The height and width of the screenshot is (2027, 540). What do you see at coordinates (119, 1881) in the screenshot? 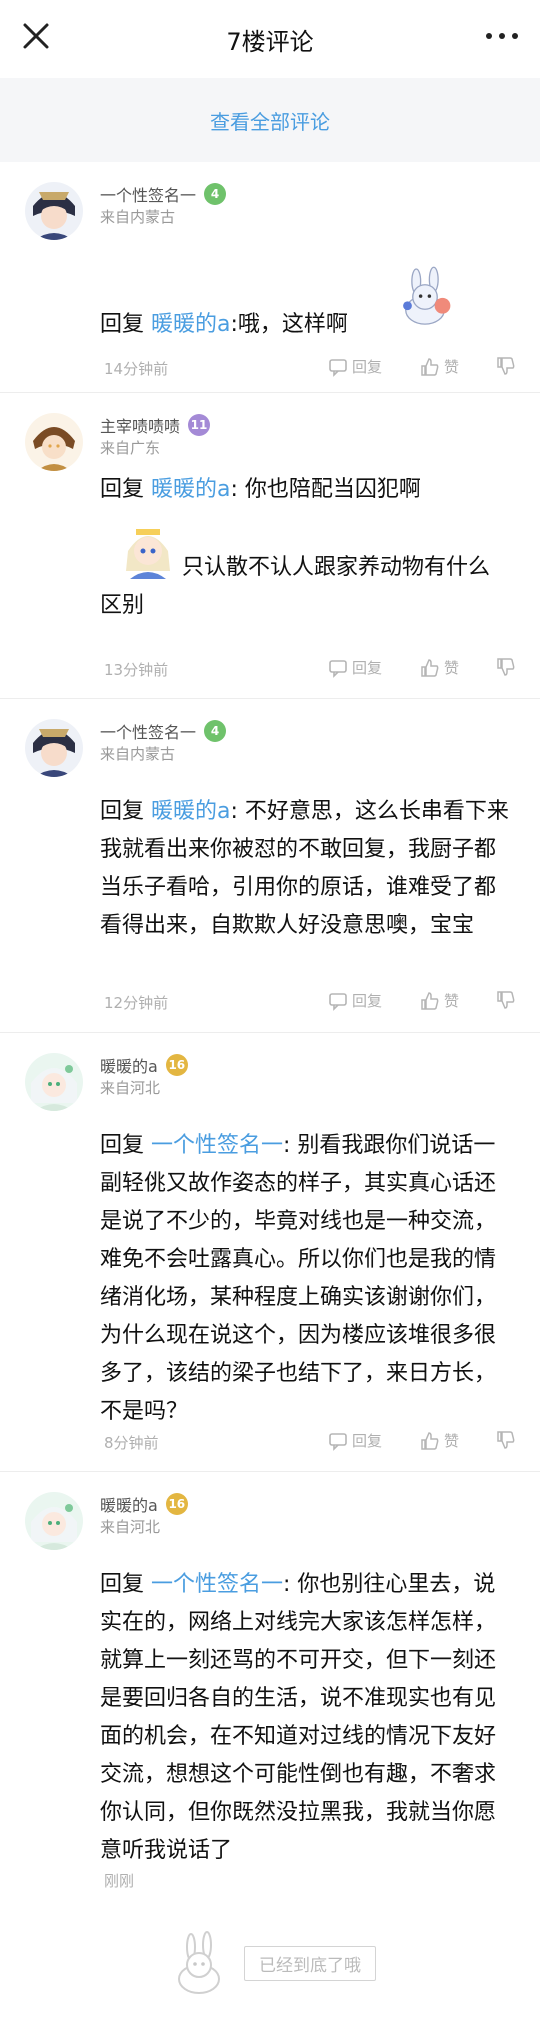
I see `timestamp: 刚刚` at bounding box center [119, 1881].